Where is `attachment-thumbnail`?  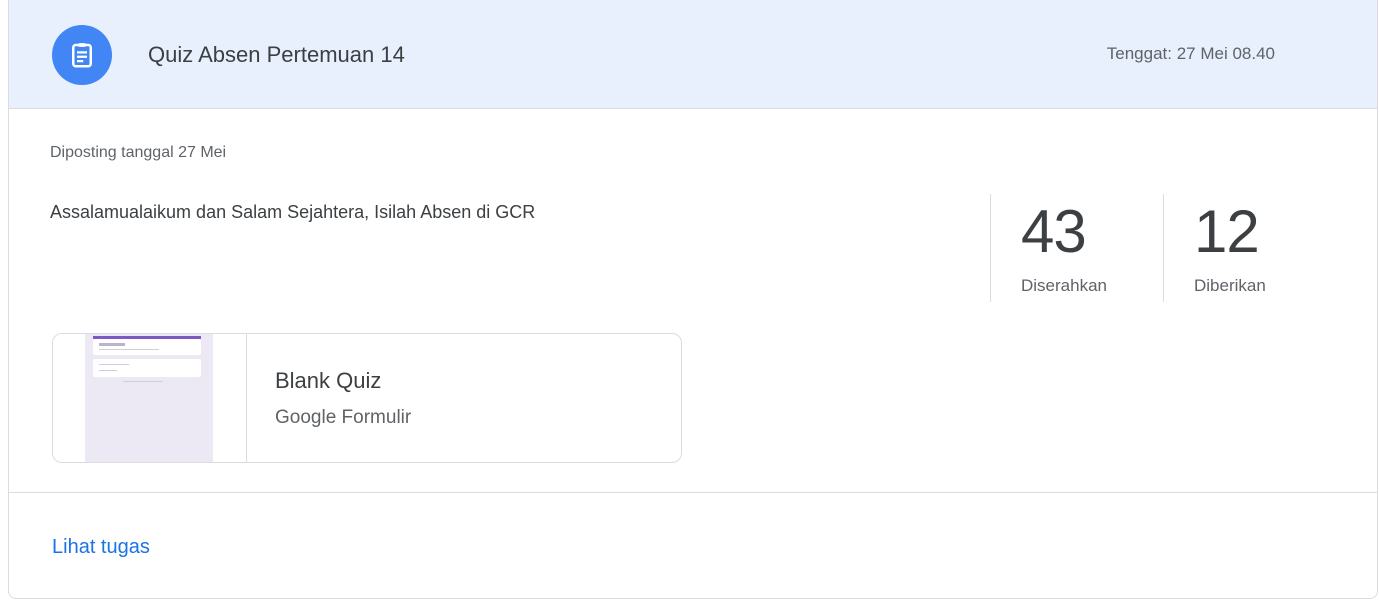 attachment-thumbnail is located at coordinates (150, 398).